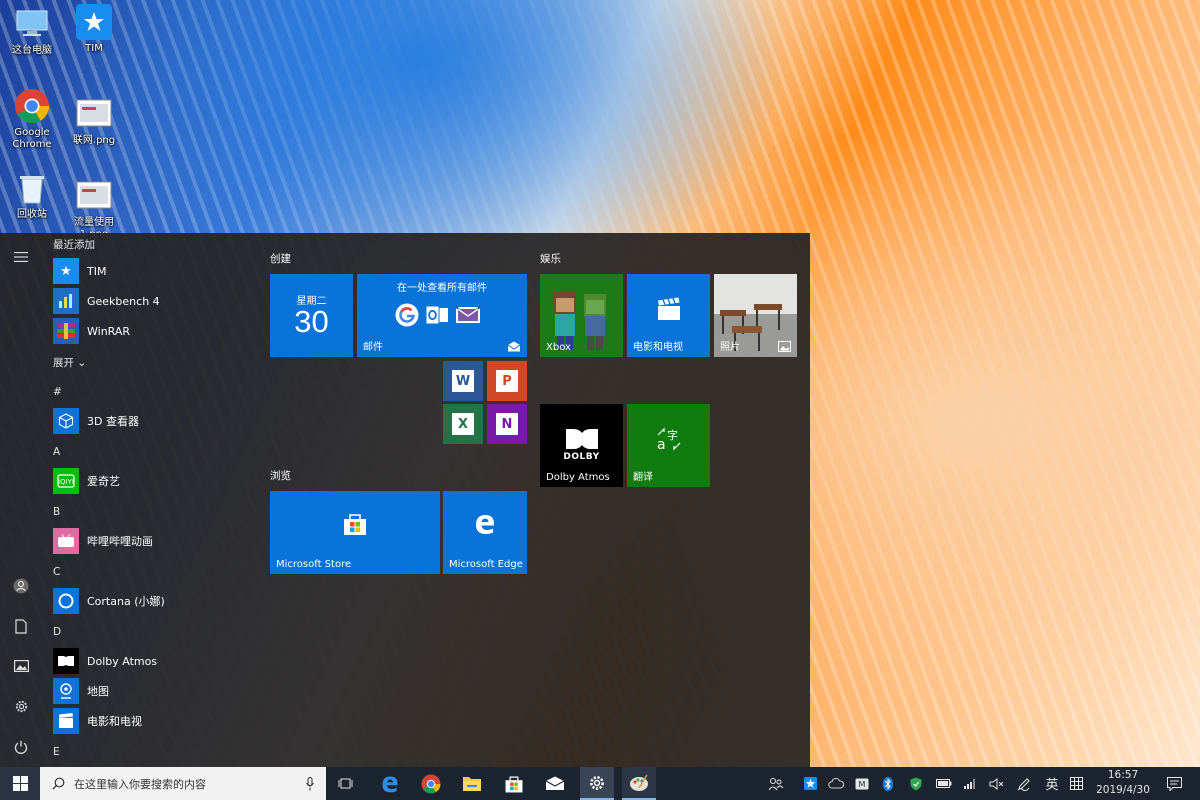  What do you see at coordinates (148, 691) in the screenshot?
I see `app-item-maps: 地图` at bounding box center [148, 691].